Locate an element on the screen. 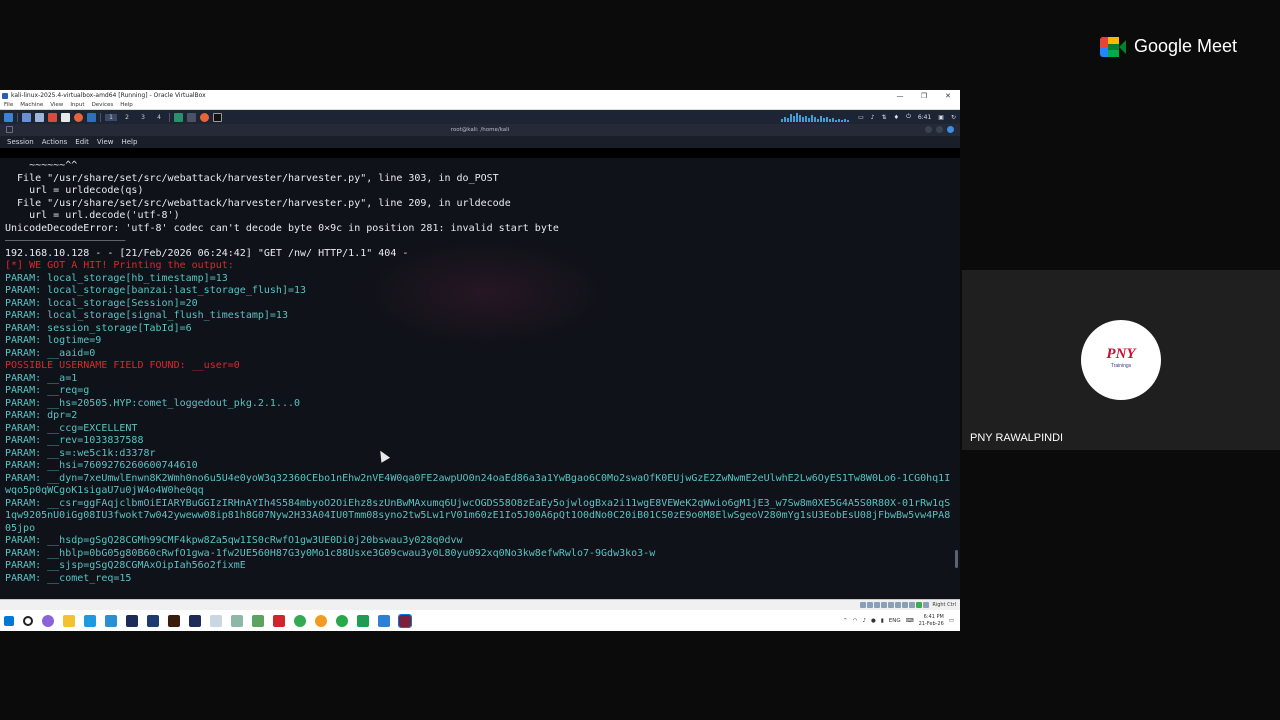 The image size is (1280, 720). app-7-icon is located at coordinates (384, 620).